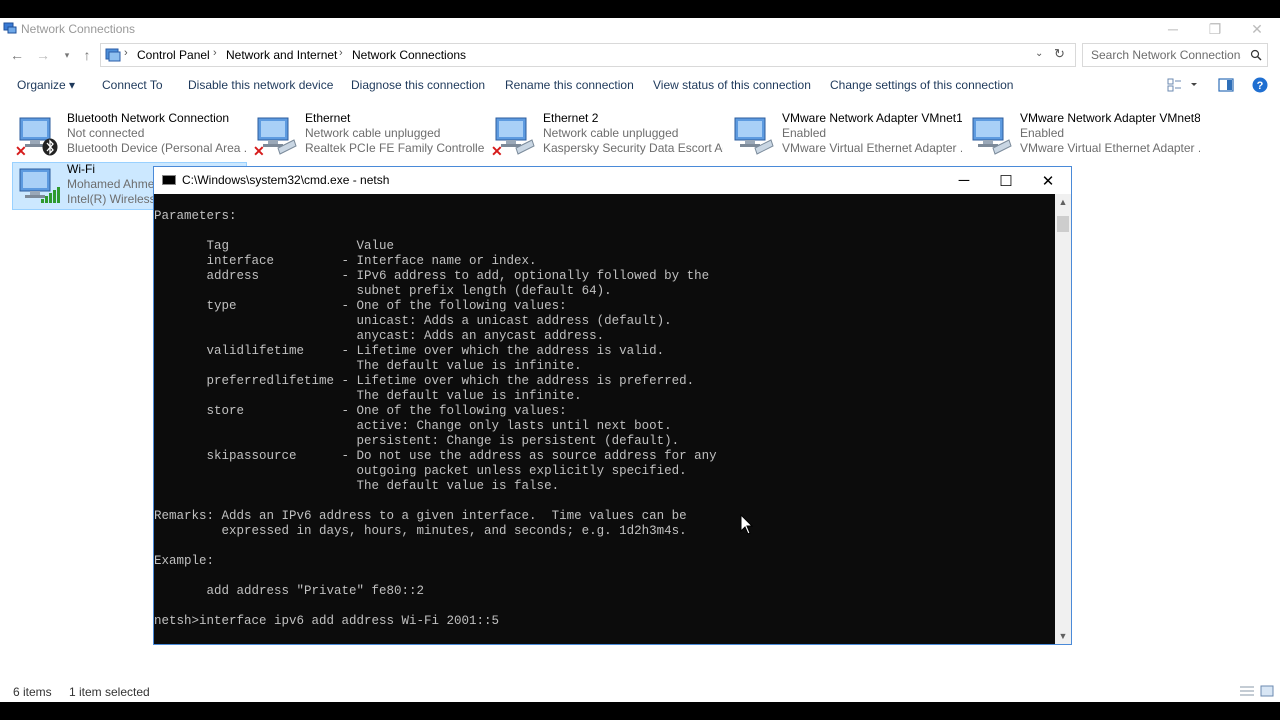 The width and height of the screenshot is (1280, 720). What do you see at coordinates (328, 118) in the screenshot?
I see `connection-name: Ethernet` at bounding box center [328, 118].